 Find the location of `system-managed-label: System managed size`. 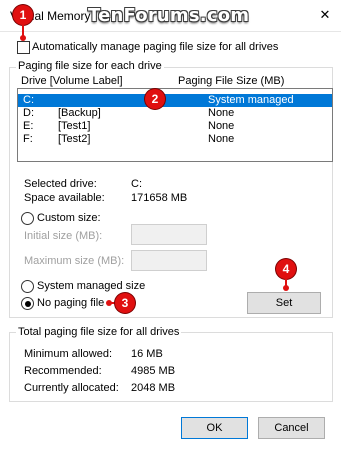

system-managed-label: System managed size is located at coordinates (91, 286).